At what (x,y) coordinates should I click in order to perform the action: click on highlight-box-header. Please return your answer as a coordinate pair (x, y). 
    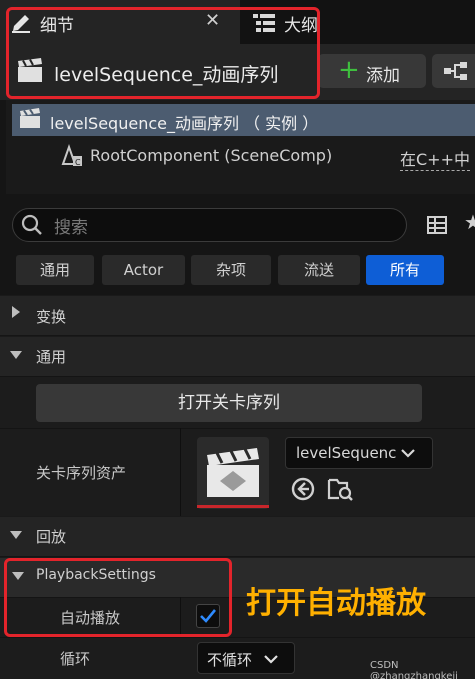
    Looking at the image, I should click on (163, 53).